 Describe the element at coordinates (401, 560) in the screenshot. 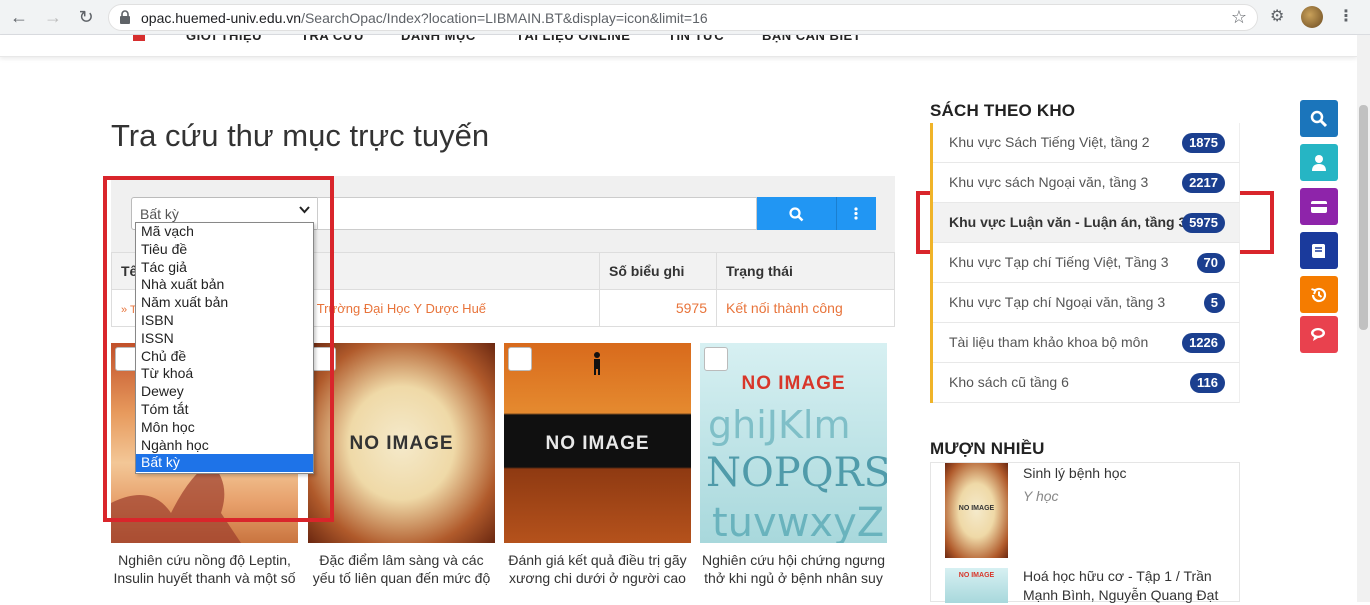

I see `book-title-line: Đặc điểm lâm sàng và các` at that location.